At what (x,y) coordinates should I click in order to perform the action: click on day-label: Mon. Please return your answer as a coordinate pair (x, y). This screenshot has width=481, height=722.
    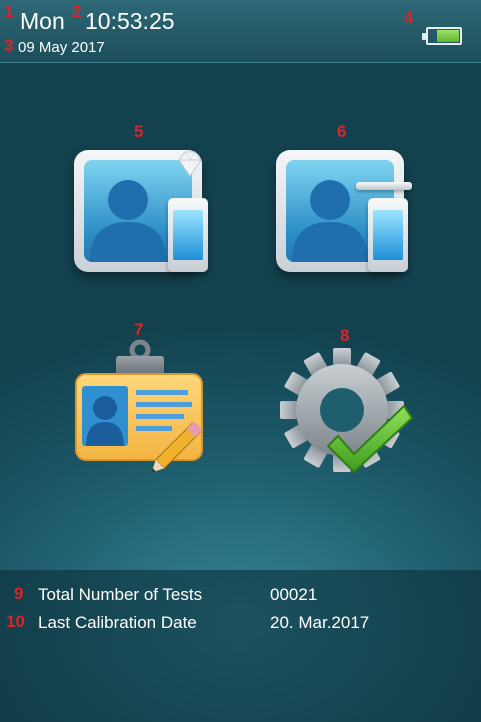
    Looking at the image, I should click on (42, 21).